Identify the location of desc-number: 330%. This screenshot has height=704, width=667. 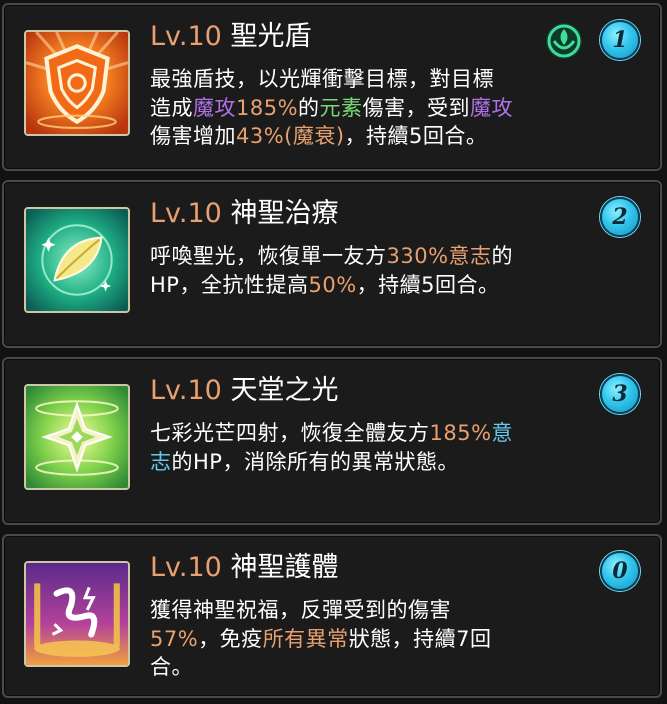
(417, 256).